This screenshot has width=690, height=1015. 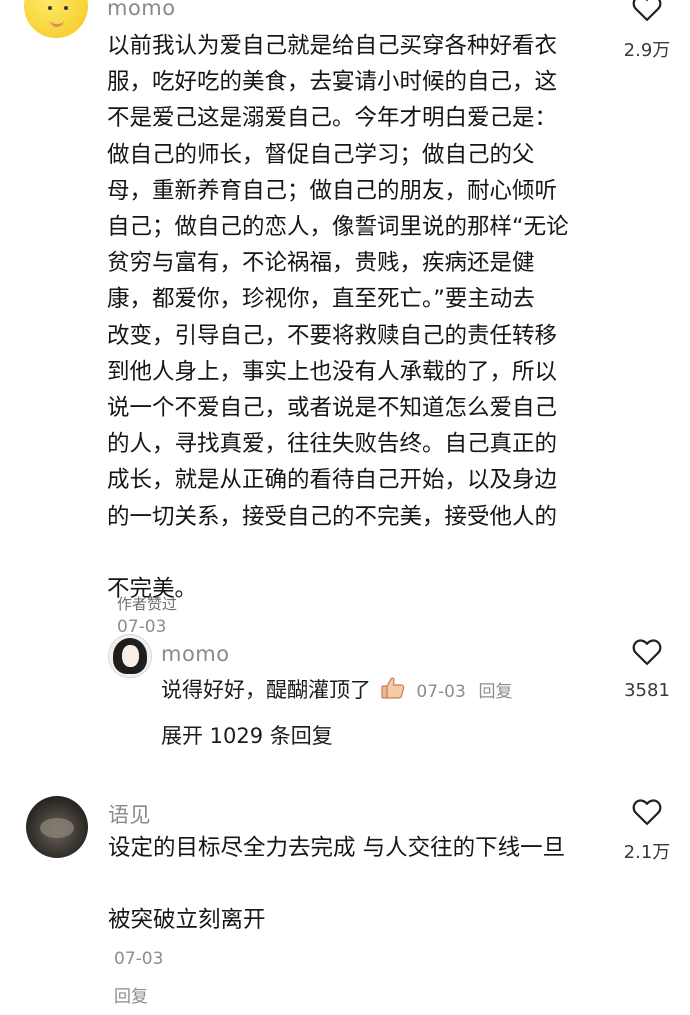 I want to click on comment-text-line: 以前我认为爱自己就是给自己买穿各种好看衣, so click(x=332, y=46).